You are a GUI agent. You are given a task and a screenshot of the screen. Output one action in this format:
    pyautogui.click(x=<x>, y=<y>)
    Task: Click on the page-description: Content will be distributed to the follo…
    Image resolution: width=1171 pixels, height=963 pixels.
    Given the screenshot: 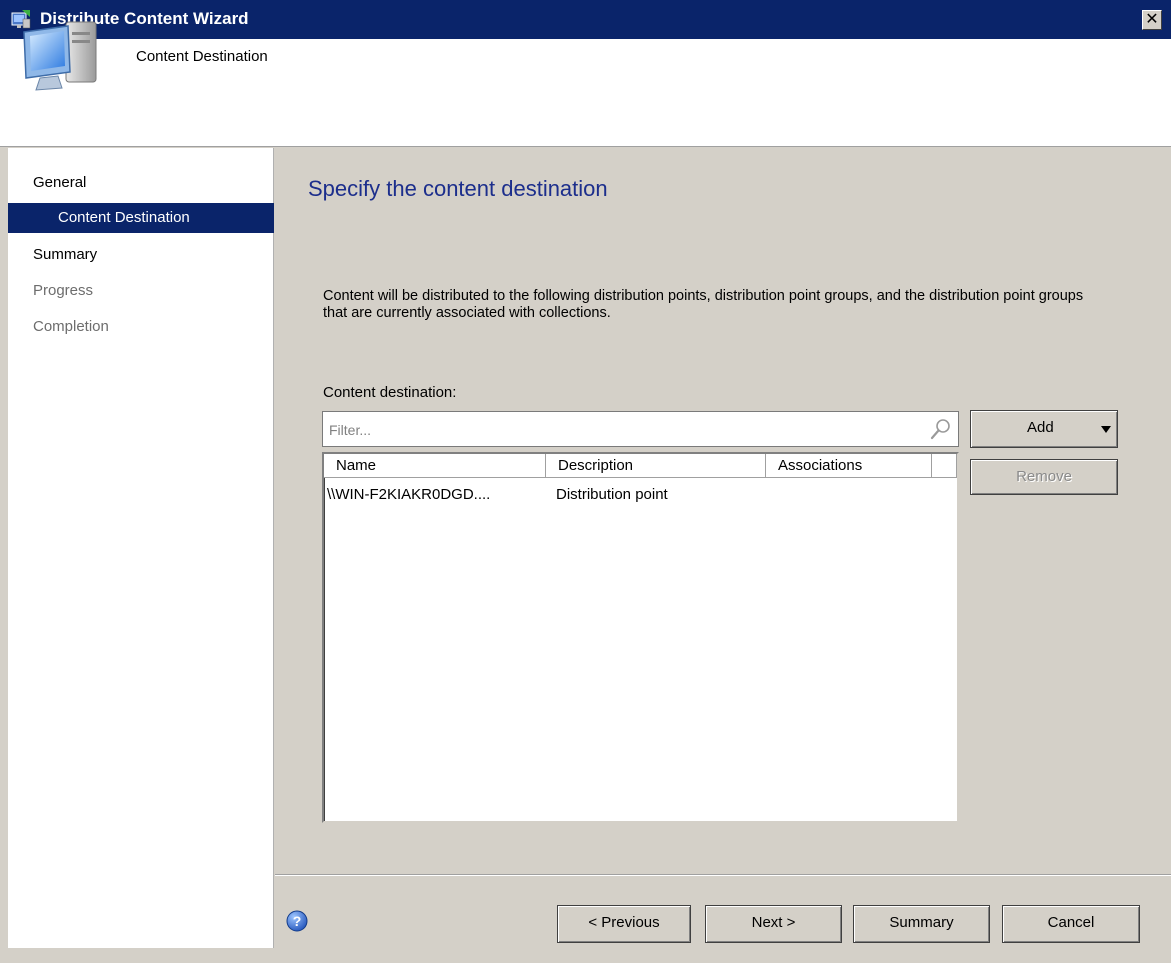 What is the action you would take?
    pyautogui.click(x=703, y=304)
    